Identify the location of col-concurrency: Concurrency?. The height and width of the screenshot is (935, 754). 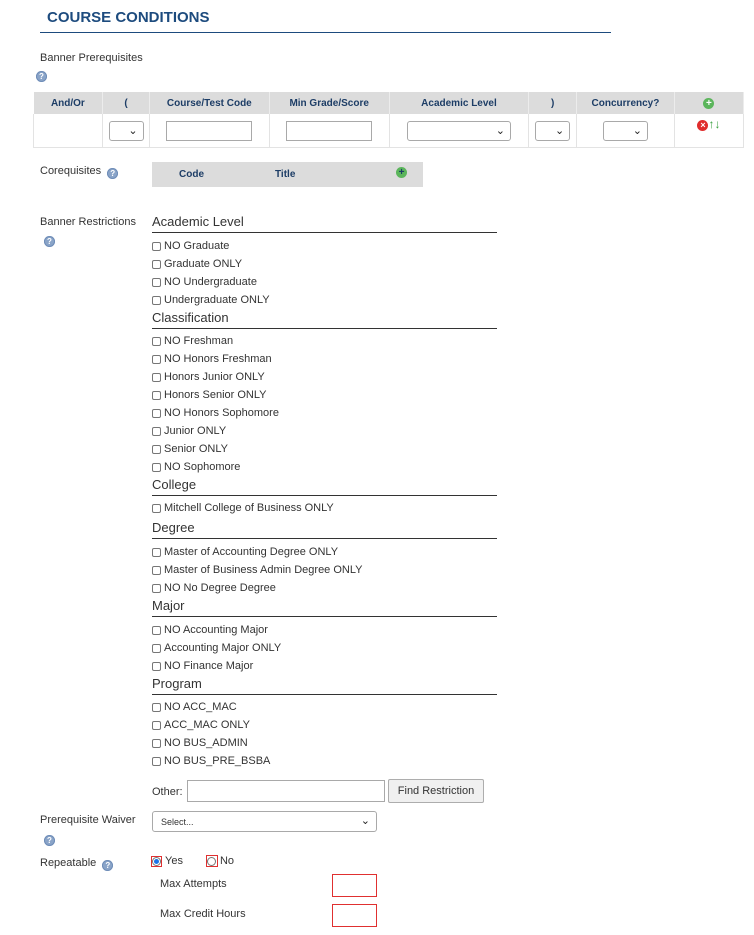
(625, 103).